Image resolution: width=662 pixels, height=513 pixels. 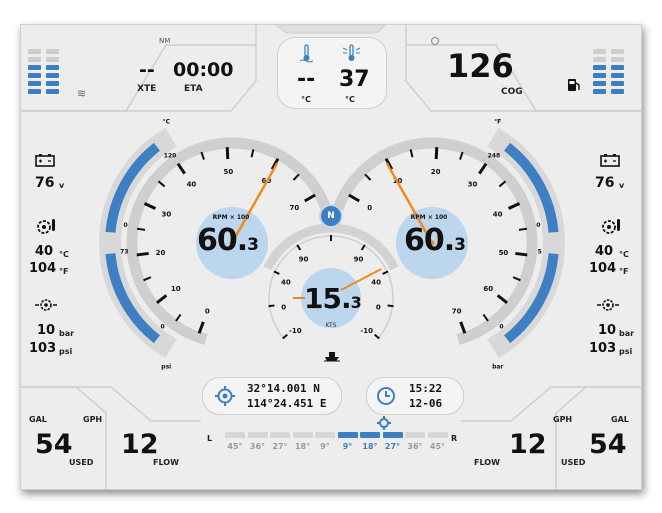 What do you see at coordinates (528, 444) in the screenshot?
I see `right-flow-value: 12` at bounding box center [528, 444].